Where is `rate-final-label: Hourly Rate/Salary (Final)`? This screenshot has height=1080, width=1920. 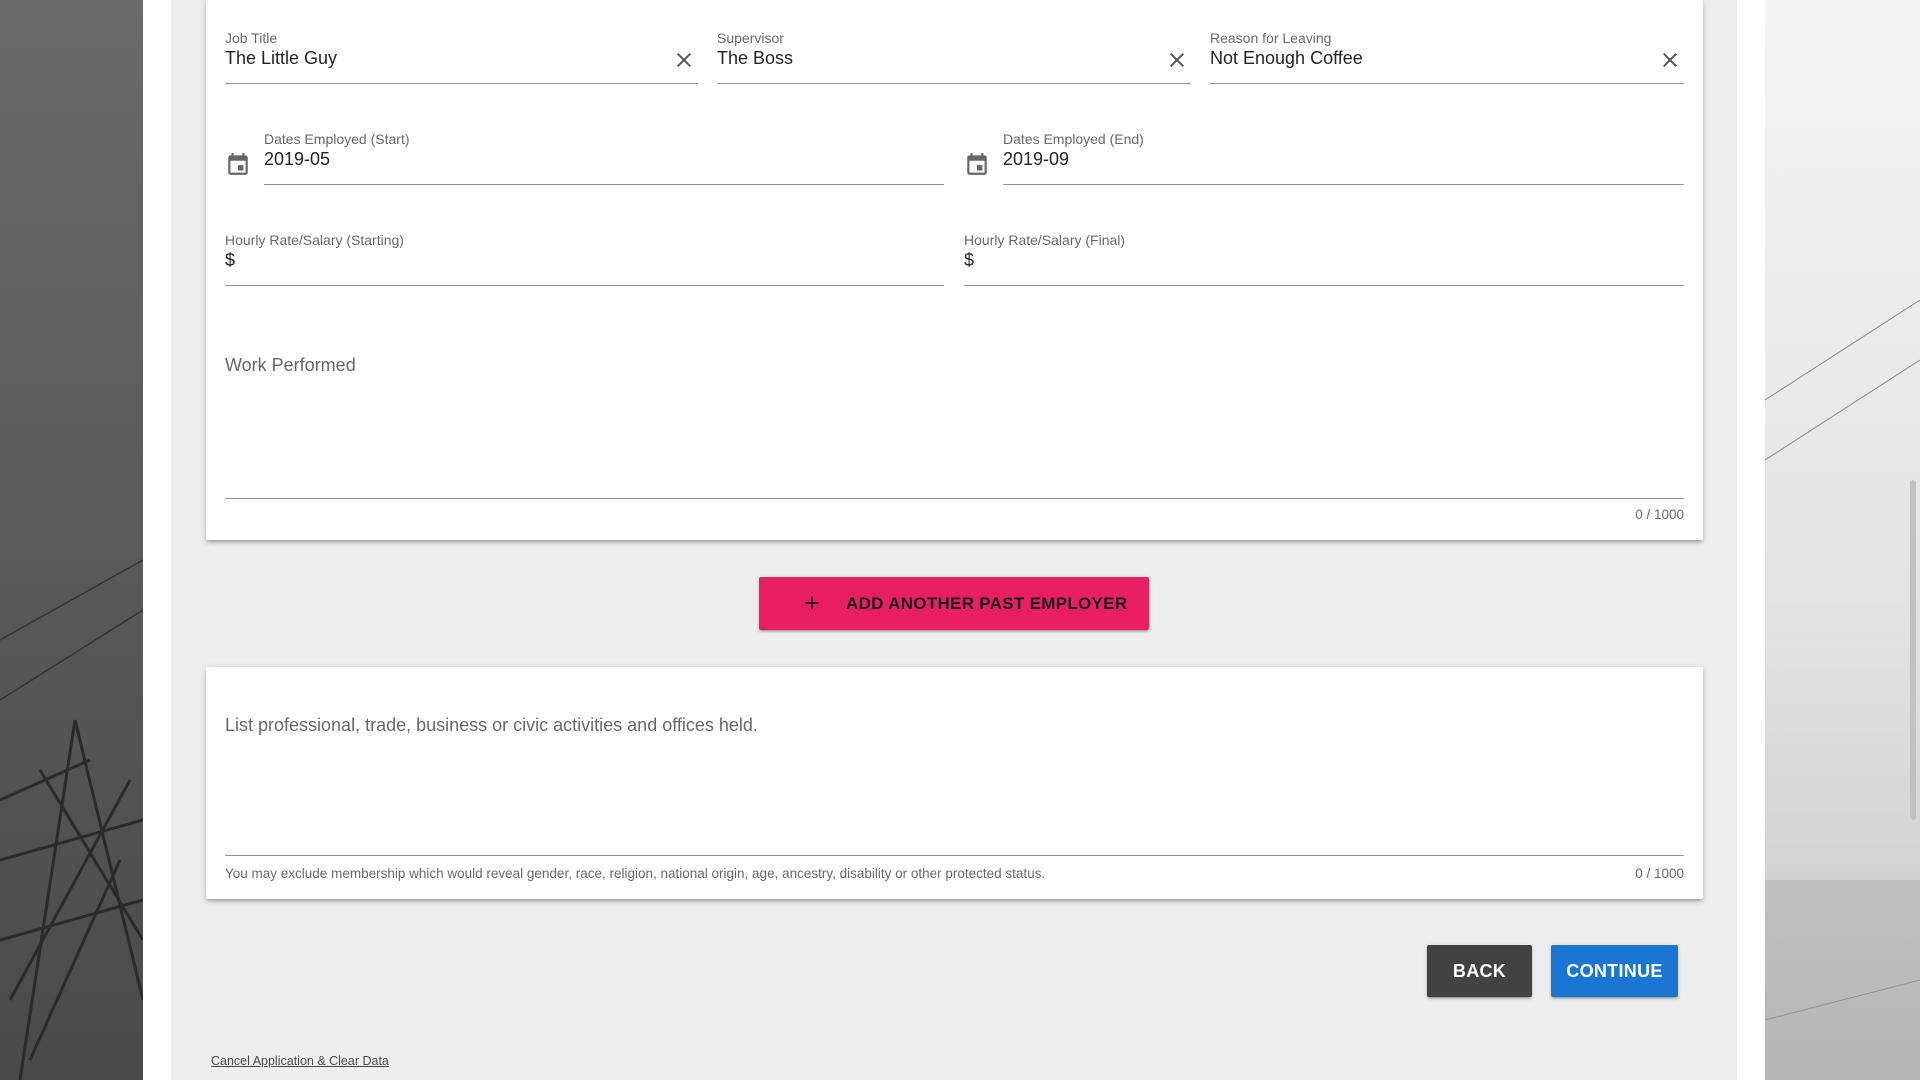
rate-final-label: Hourly Rate/Salary (Final) is located at coordinates (1045, 240).